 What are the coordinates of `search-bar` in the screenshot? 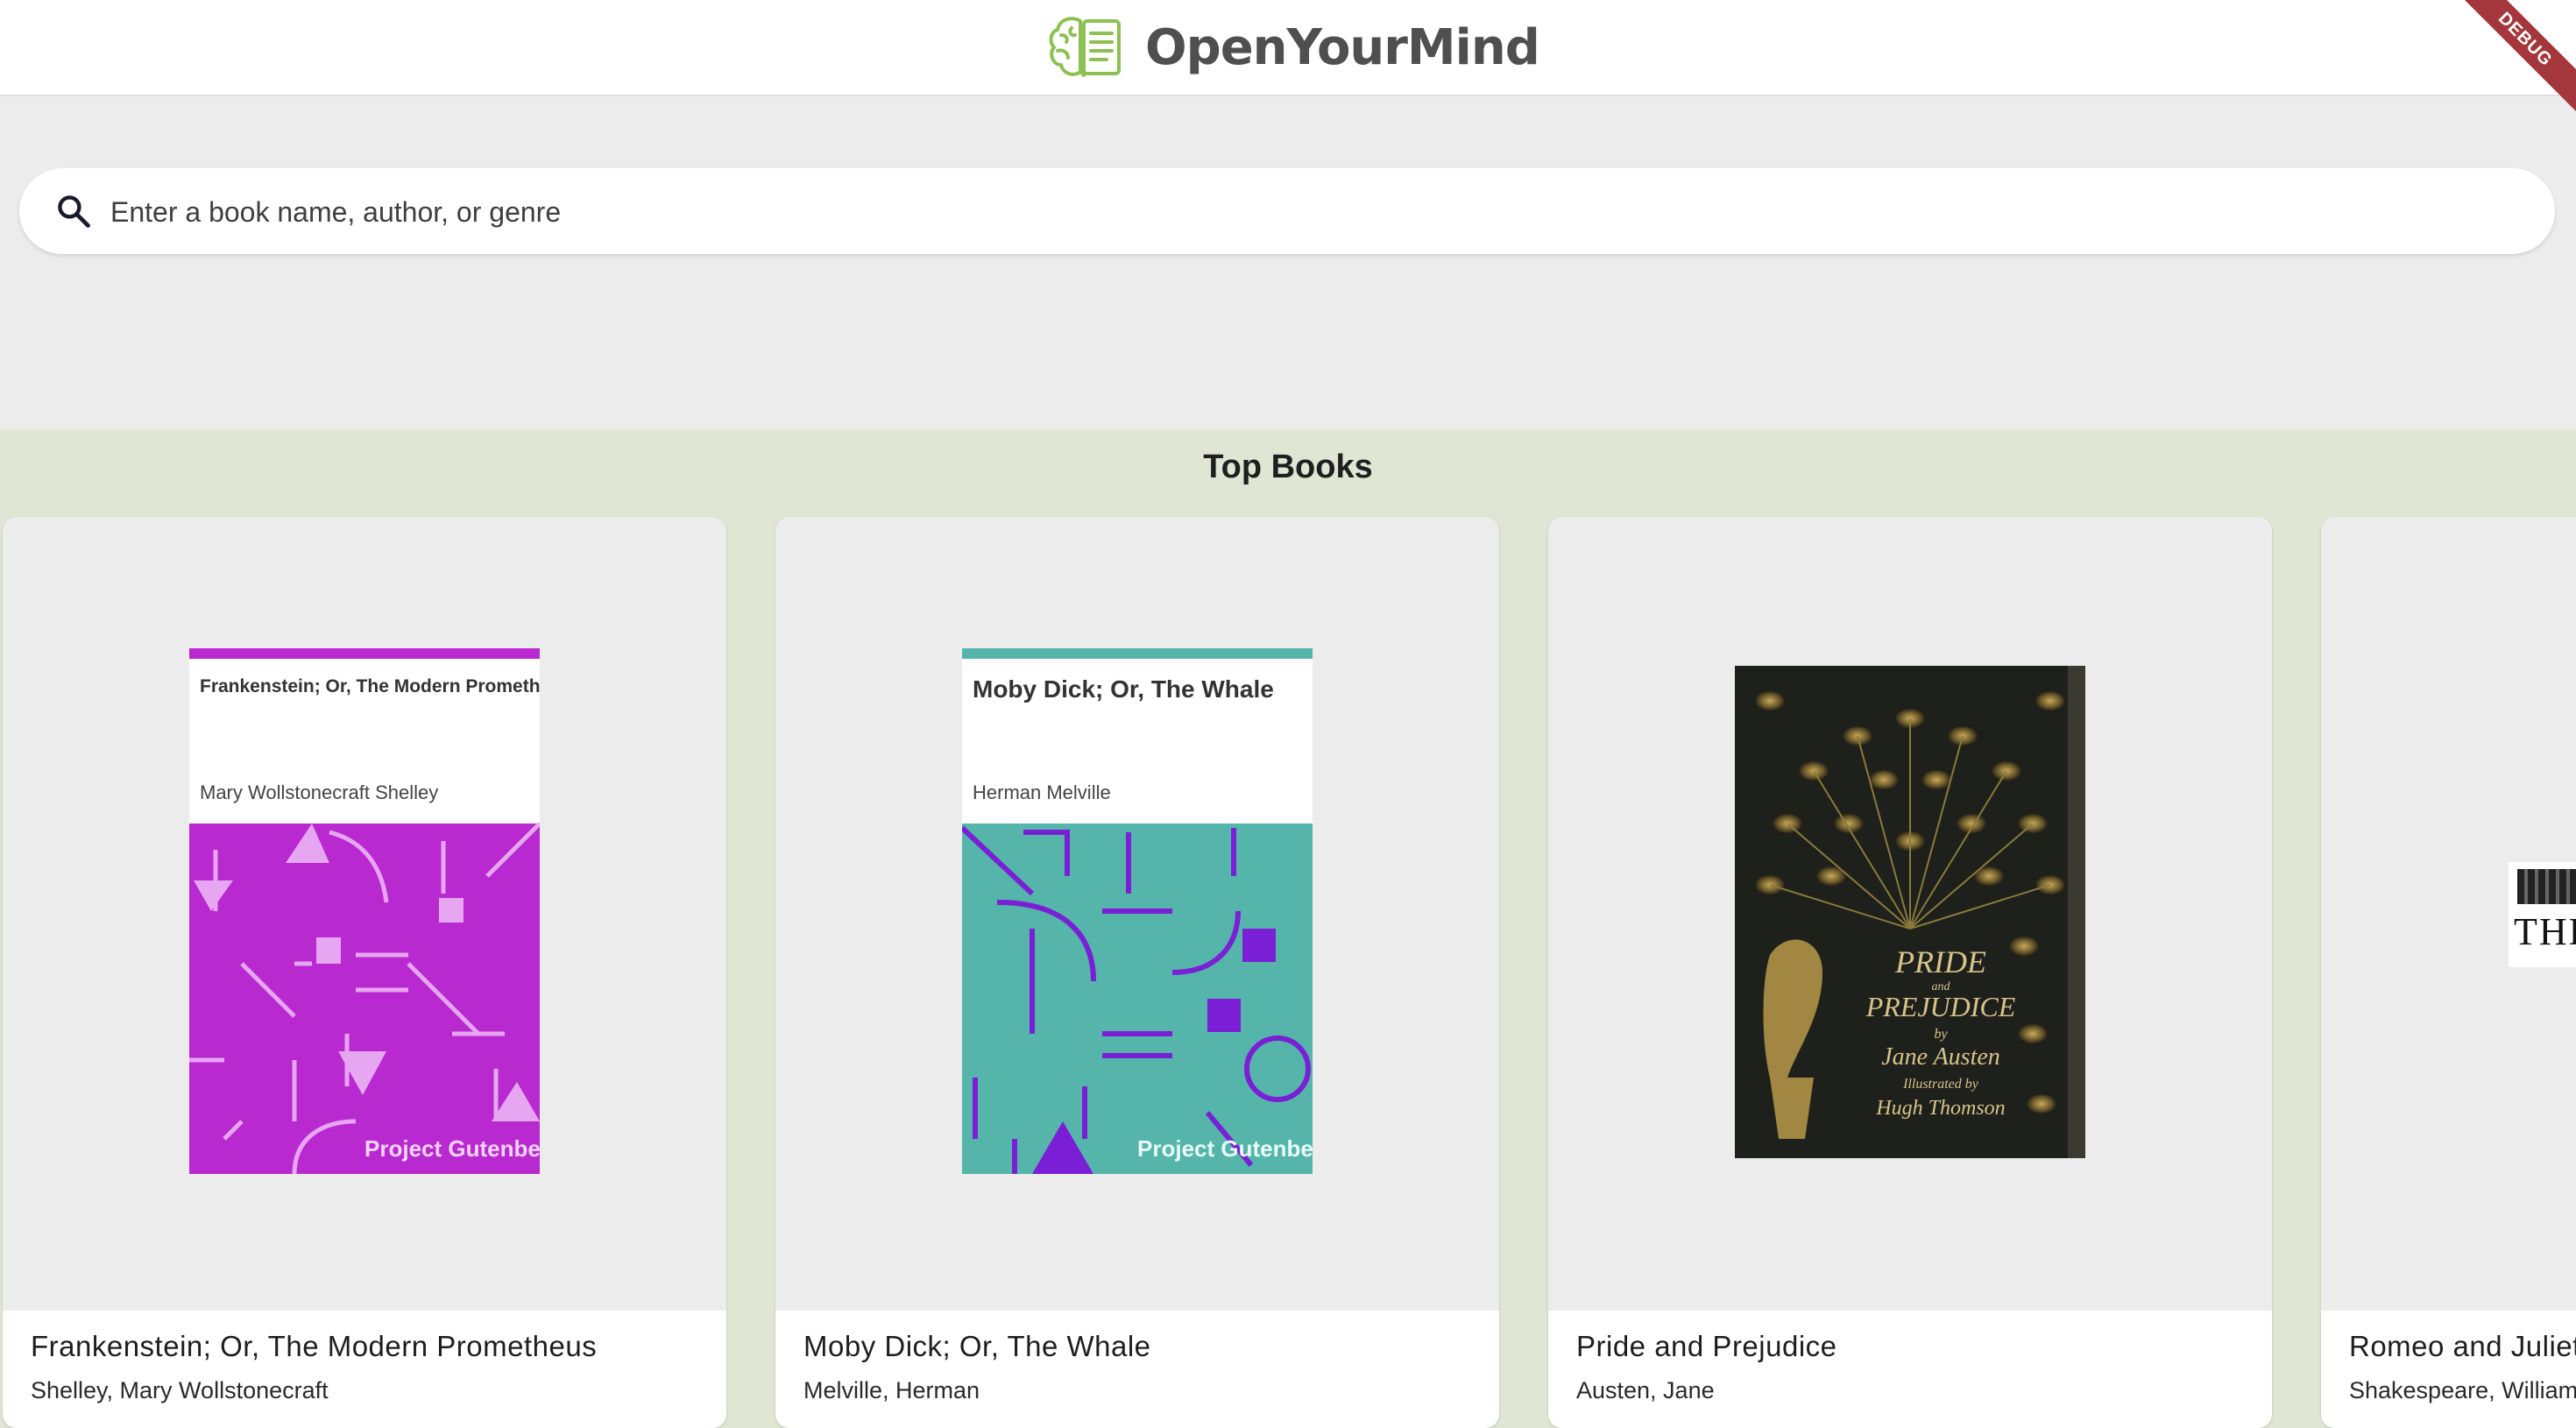 It's located at (1287, 211).